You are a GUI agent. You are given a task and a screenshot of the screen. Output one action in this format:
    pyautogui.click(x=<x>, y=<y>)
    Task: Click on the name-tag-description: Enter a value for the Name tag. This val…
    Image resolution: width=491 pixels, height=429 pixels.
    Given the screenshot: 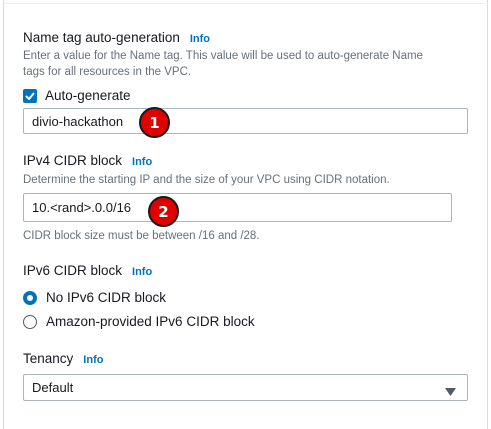 What is the action you would take?
    pyautogui.click(x=223, y=64)
    